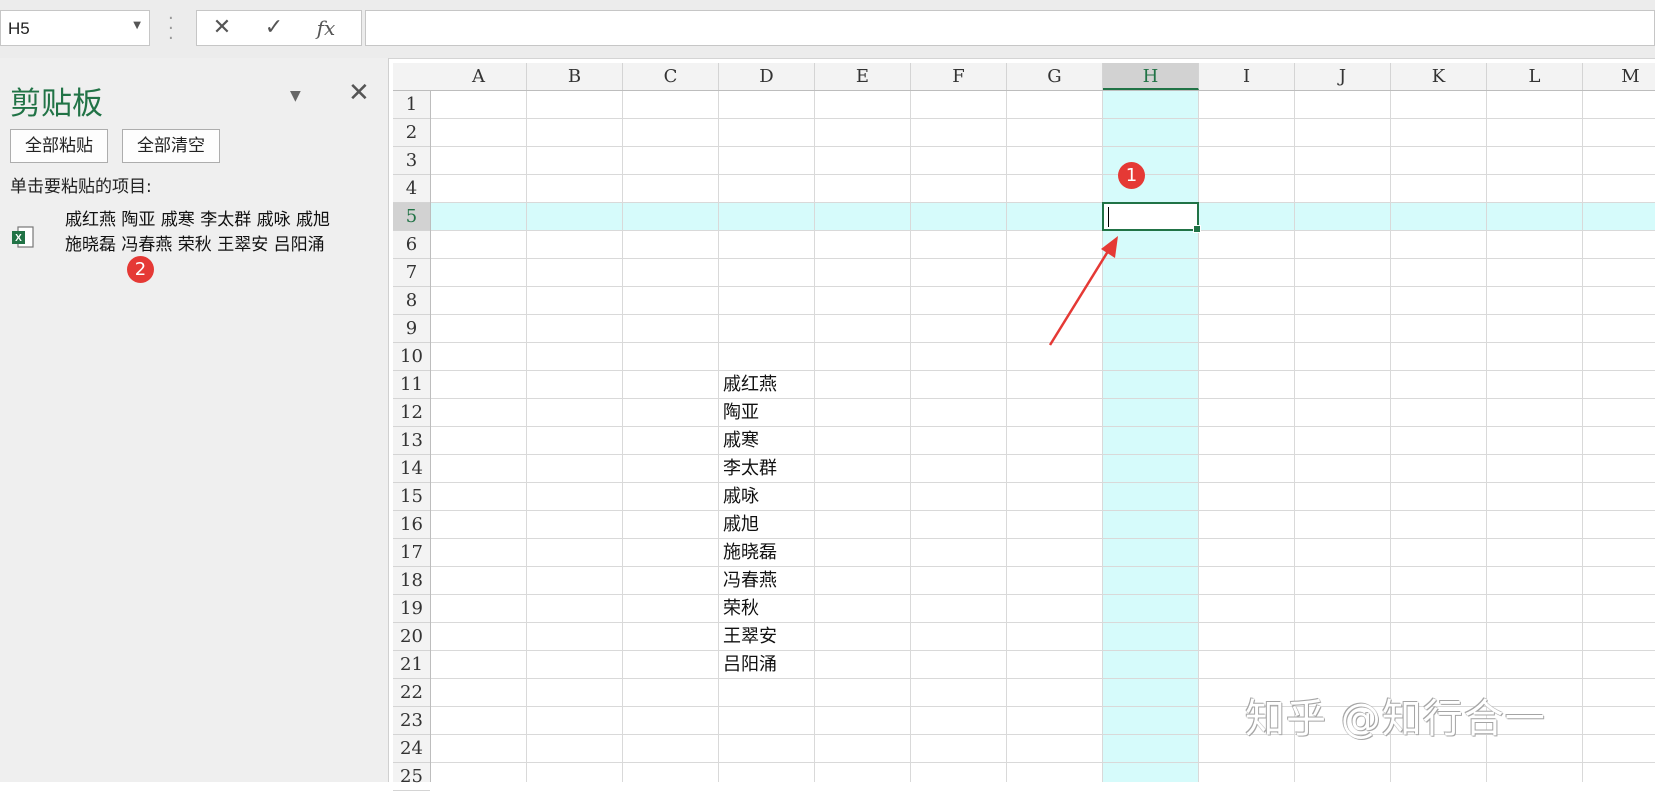 Image resolution: width=1655 pixels, height=791 pixels. What do you see at coordinates (863, 273) in the screenshot?
I see `cell-E7` at bounding box center [863, 273].